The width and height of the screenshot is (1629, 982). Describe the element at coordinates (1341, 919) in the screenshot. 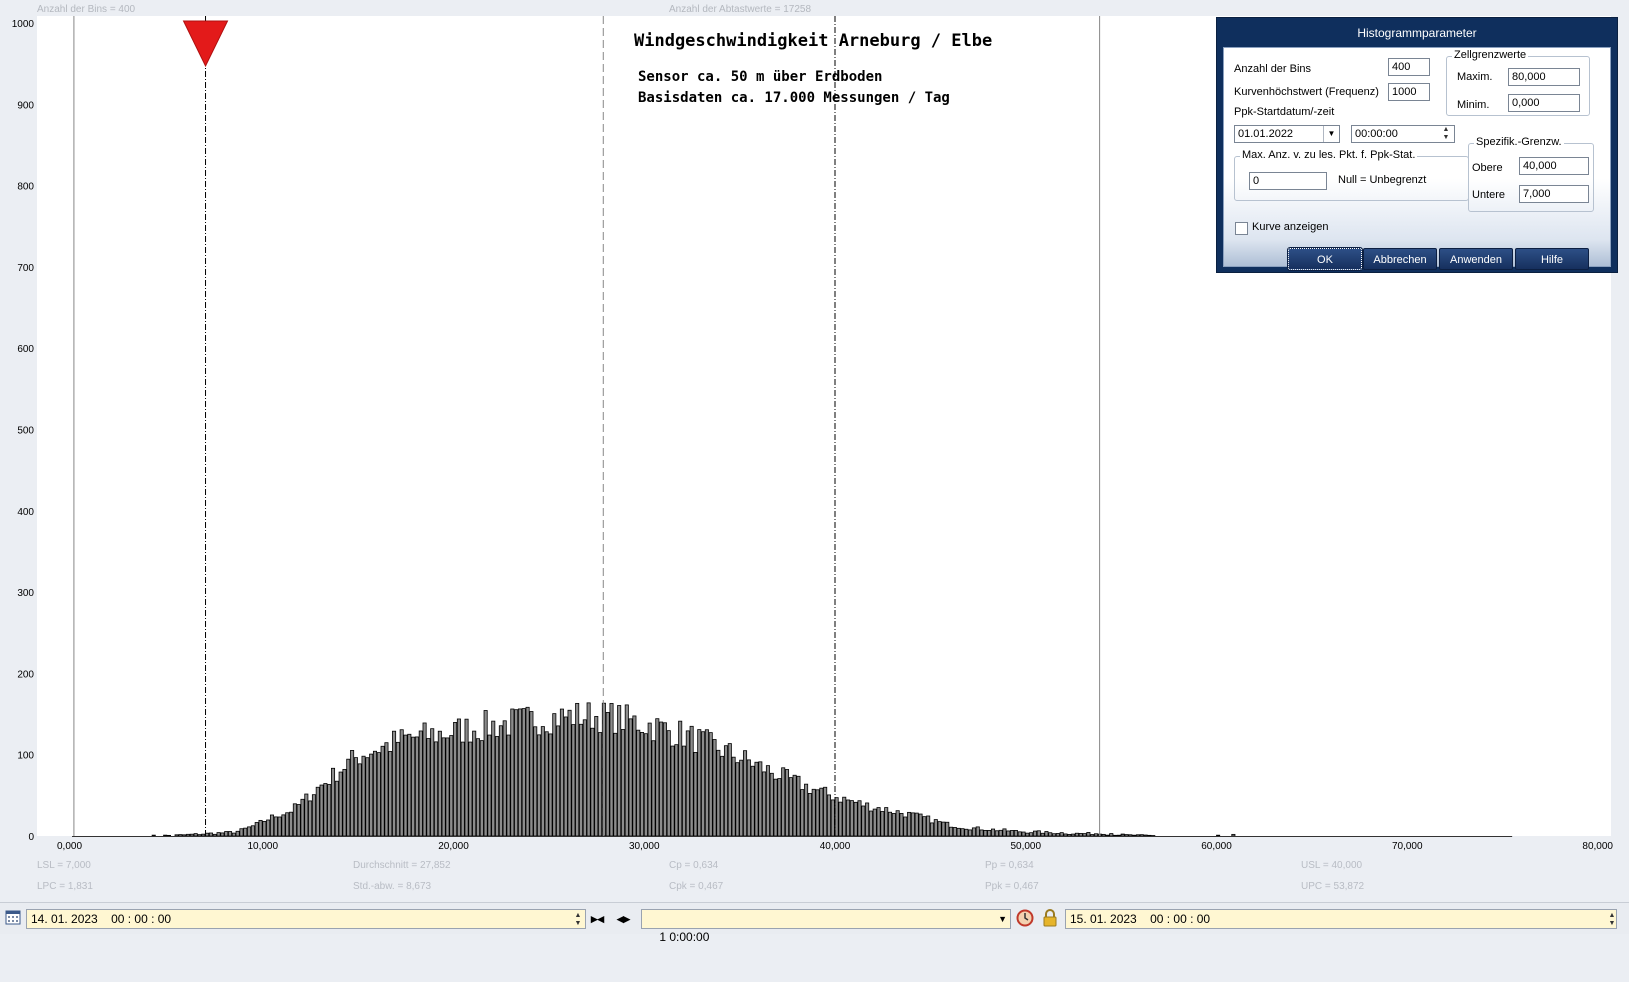

I see `end-datetime-input: 15. 01. 2023 00 : 00 : 00` at that location.